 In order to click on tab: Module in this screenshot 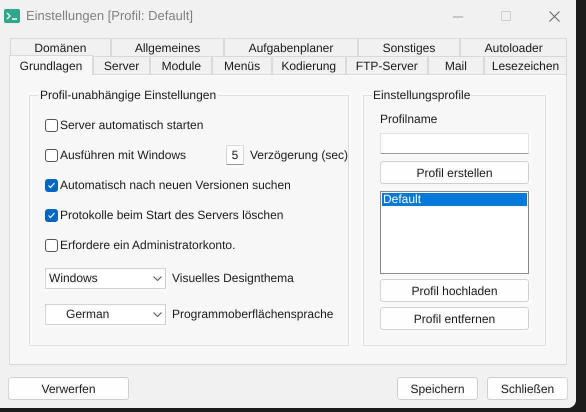, I will do `click(181, 65)`.